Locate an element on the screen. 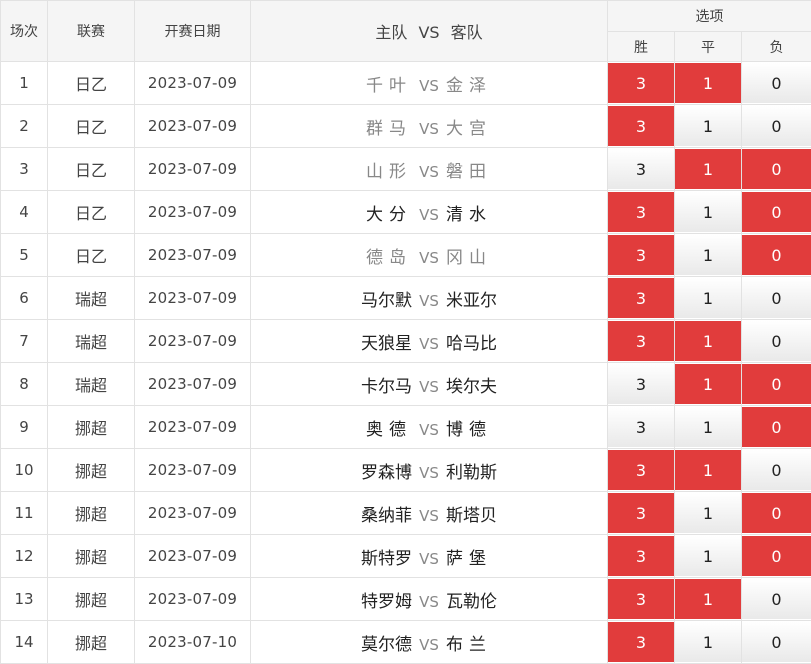  table-row: 1日乙2023-07-09千叶VS金泽310 is located at coordinates (406, 83).